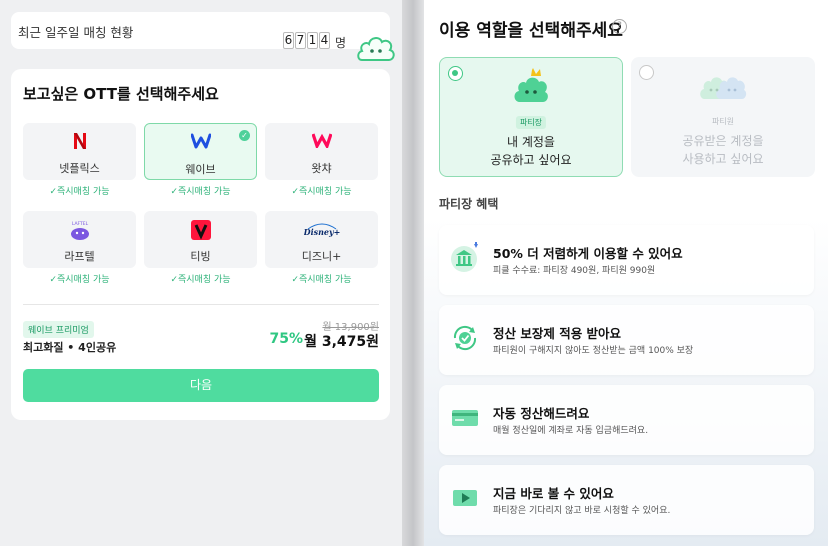 This screenshot has height=546, width=828. Describe the element at coordinates (321, 140) in the screenshot. I see `watcha-logo-icon` at that location.